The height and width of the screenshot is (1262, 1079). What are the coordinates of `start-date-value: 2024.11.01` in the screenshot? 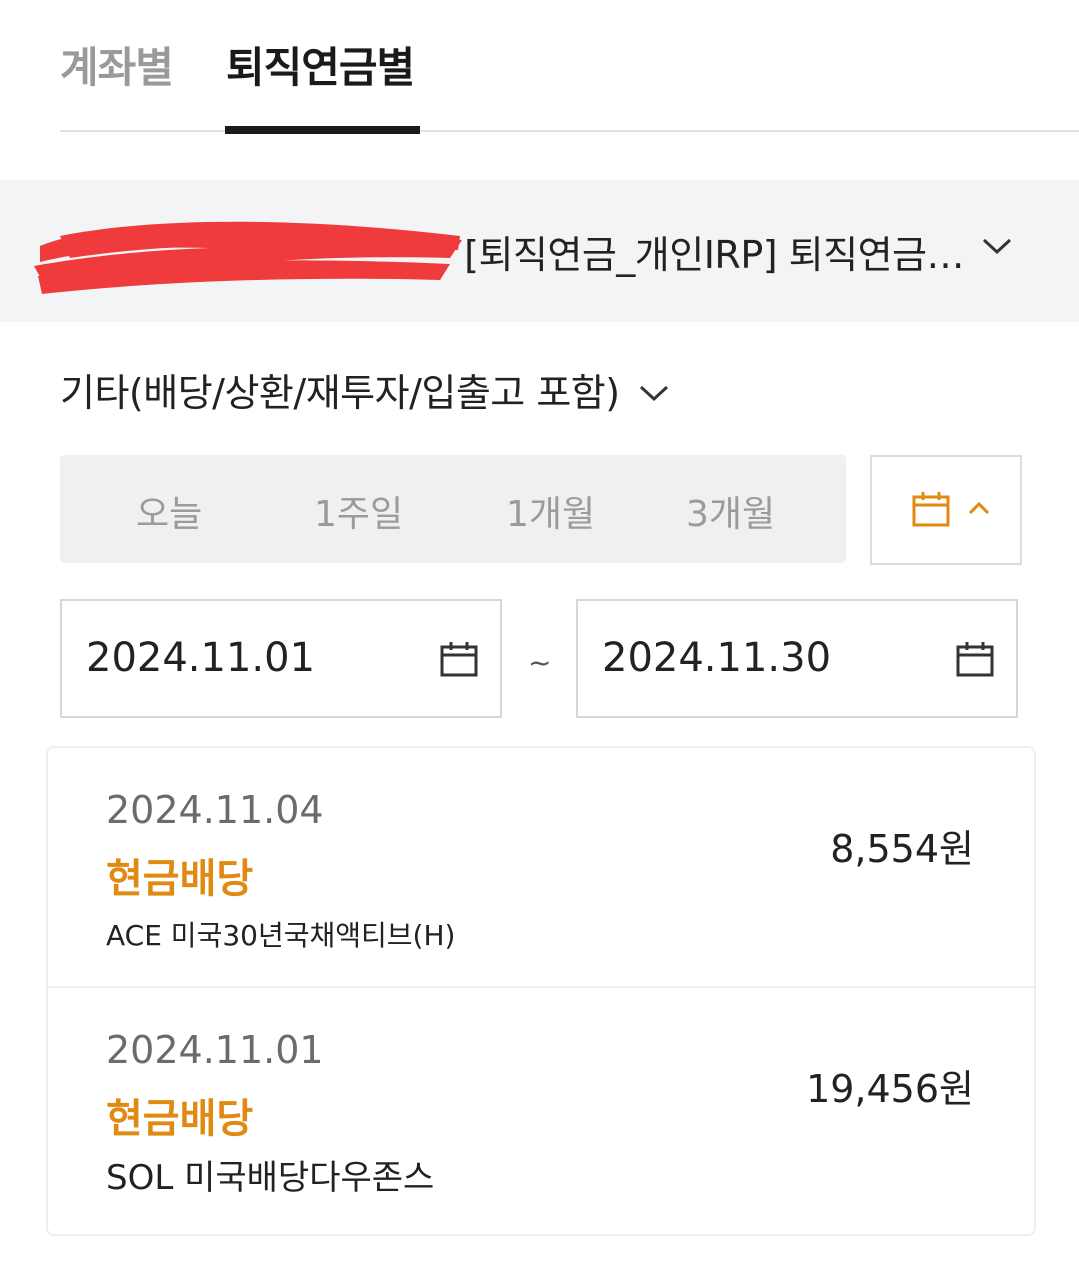 It's located at (201, 658).